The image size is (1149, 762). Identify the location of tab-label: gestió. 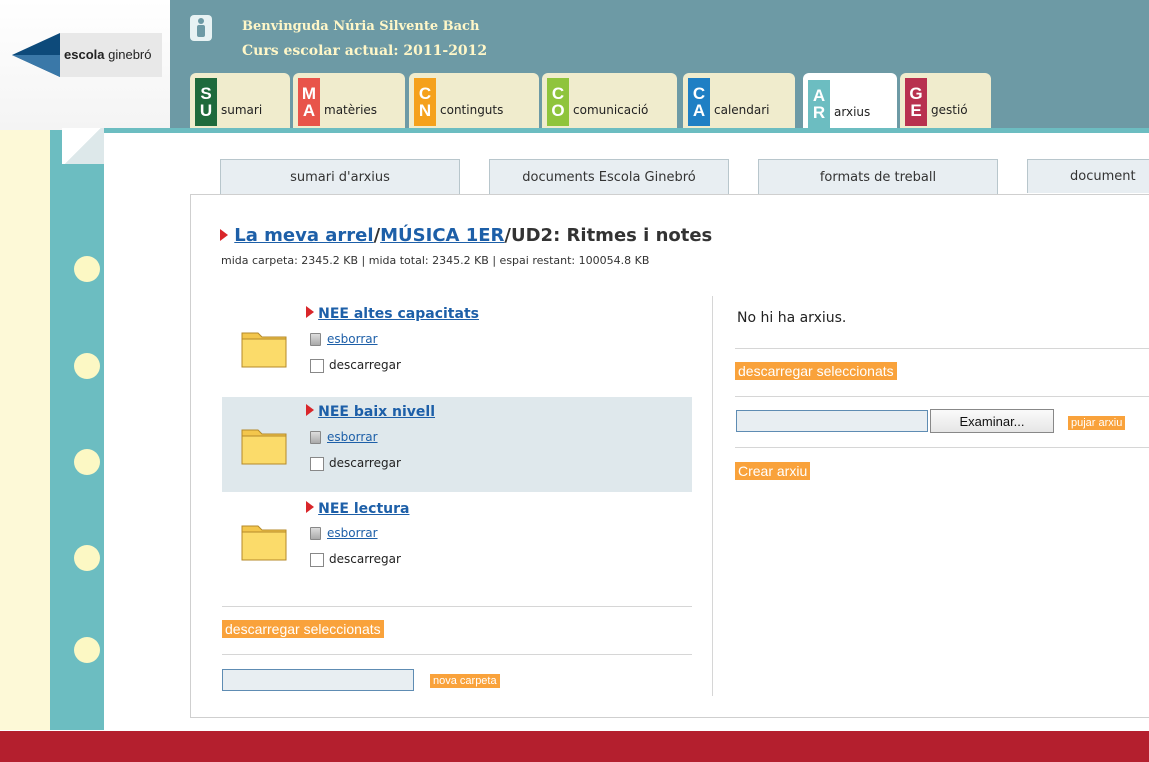
(949, 110).